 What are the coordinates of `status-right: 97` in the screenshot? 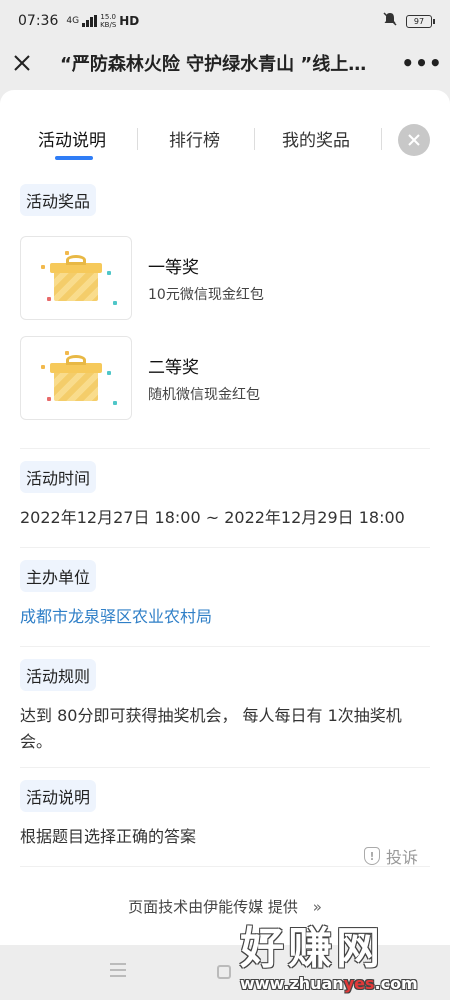 It's located at (408, 21).